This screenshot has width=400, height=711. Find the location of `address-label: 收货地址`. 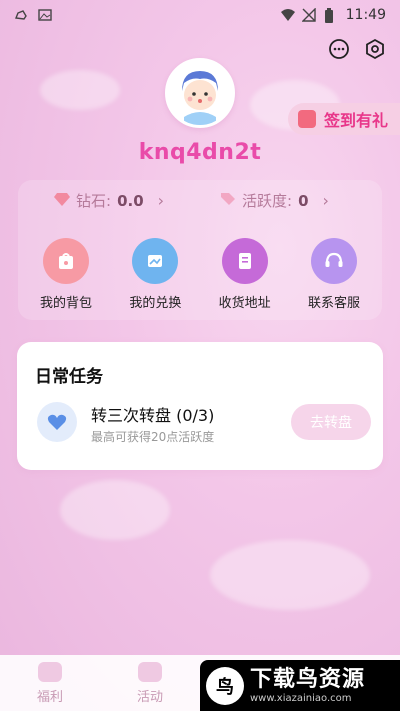

address-label: 收货地址 is located at coordinates (244, 303).